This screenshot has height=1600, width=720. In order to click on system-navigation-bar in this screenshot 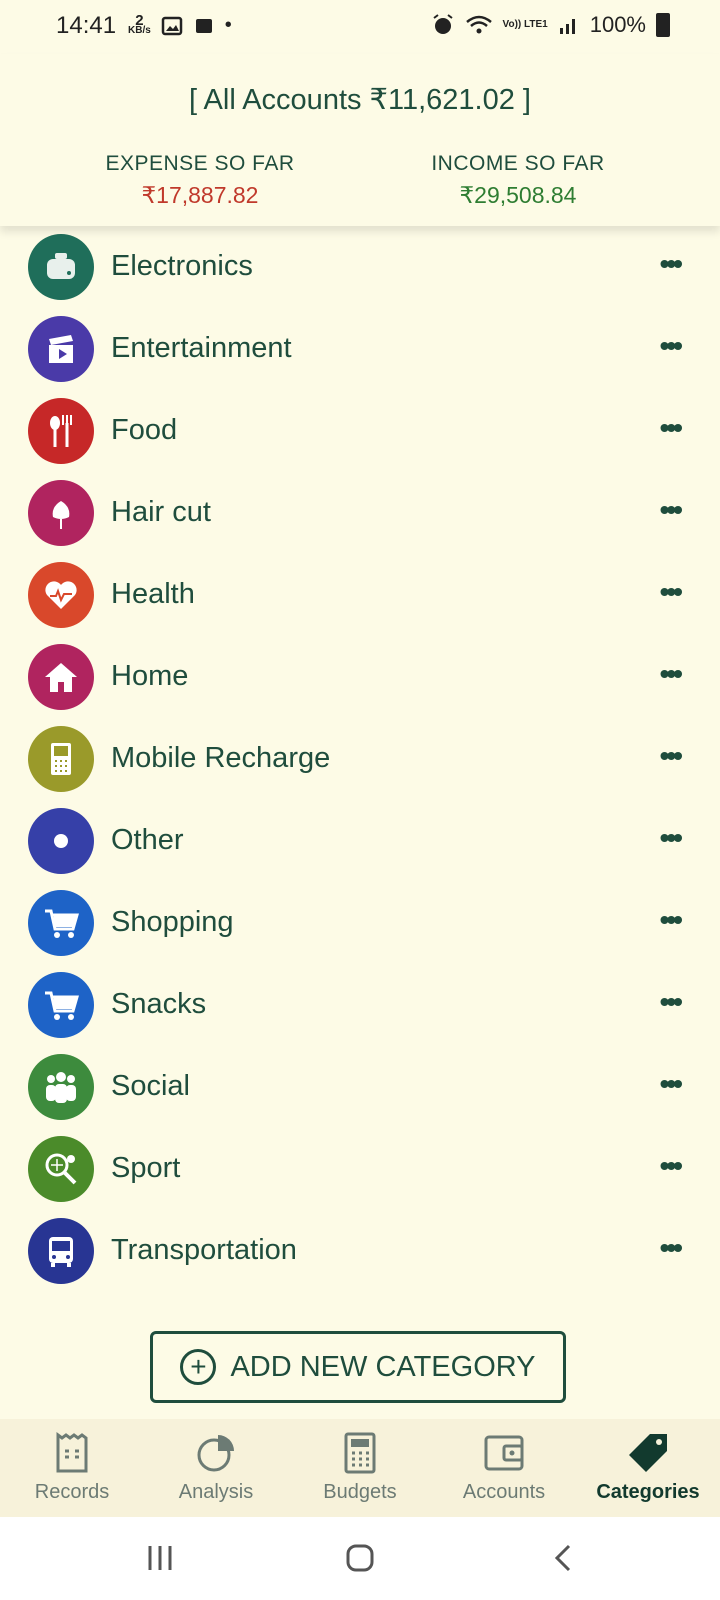, I will do `click(360, 1558)`.